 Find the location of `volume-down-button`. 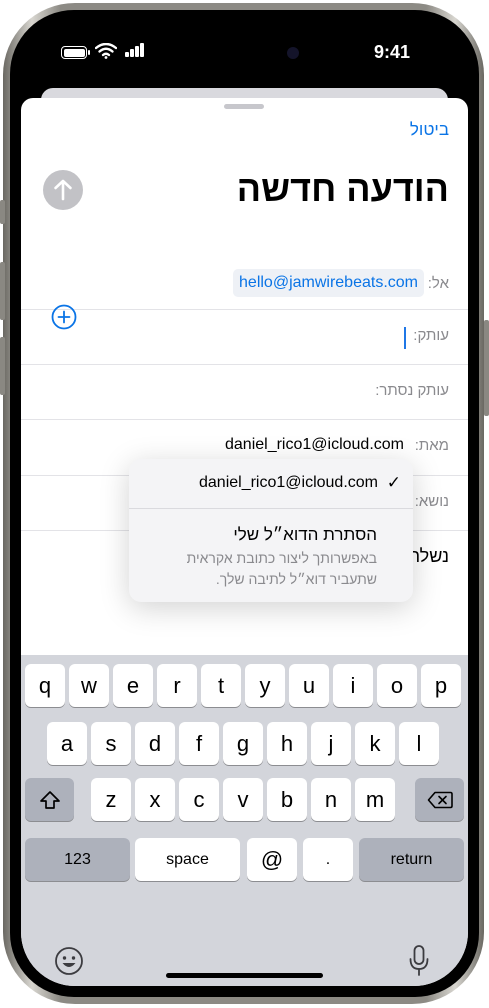

volume-down-button is located at coordinates (2, 366).